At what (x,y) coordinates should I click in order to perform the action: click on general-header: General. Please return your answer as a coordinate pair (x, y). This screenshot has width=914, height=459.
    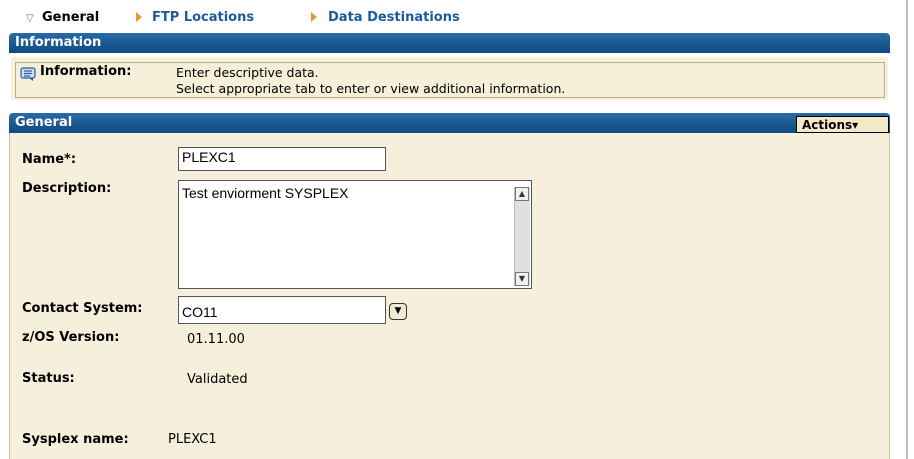
    Looking at the image, I should click on (449, 123).